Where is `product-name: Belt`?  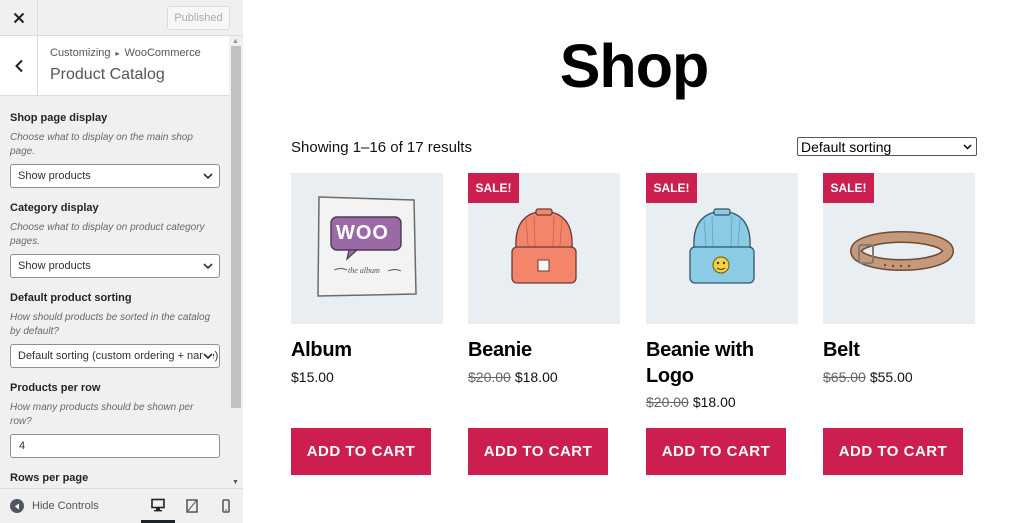
product-name: Belt is located at coordinates (899, 350).